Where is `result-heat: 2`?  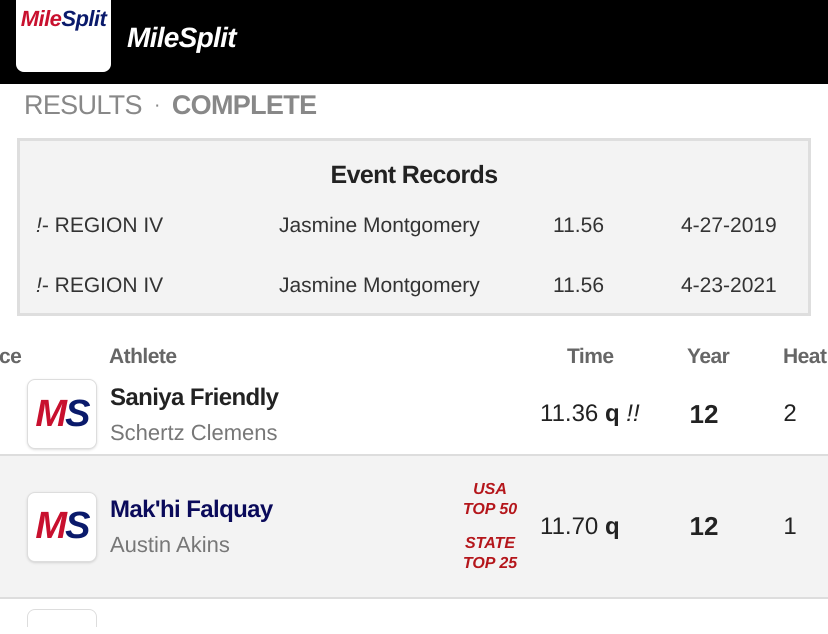
result-heat: 2 is located at coordinates (790, 414).